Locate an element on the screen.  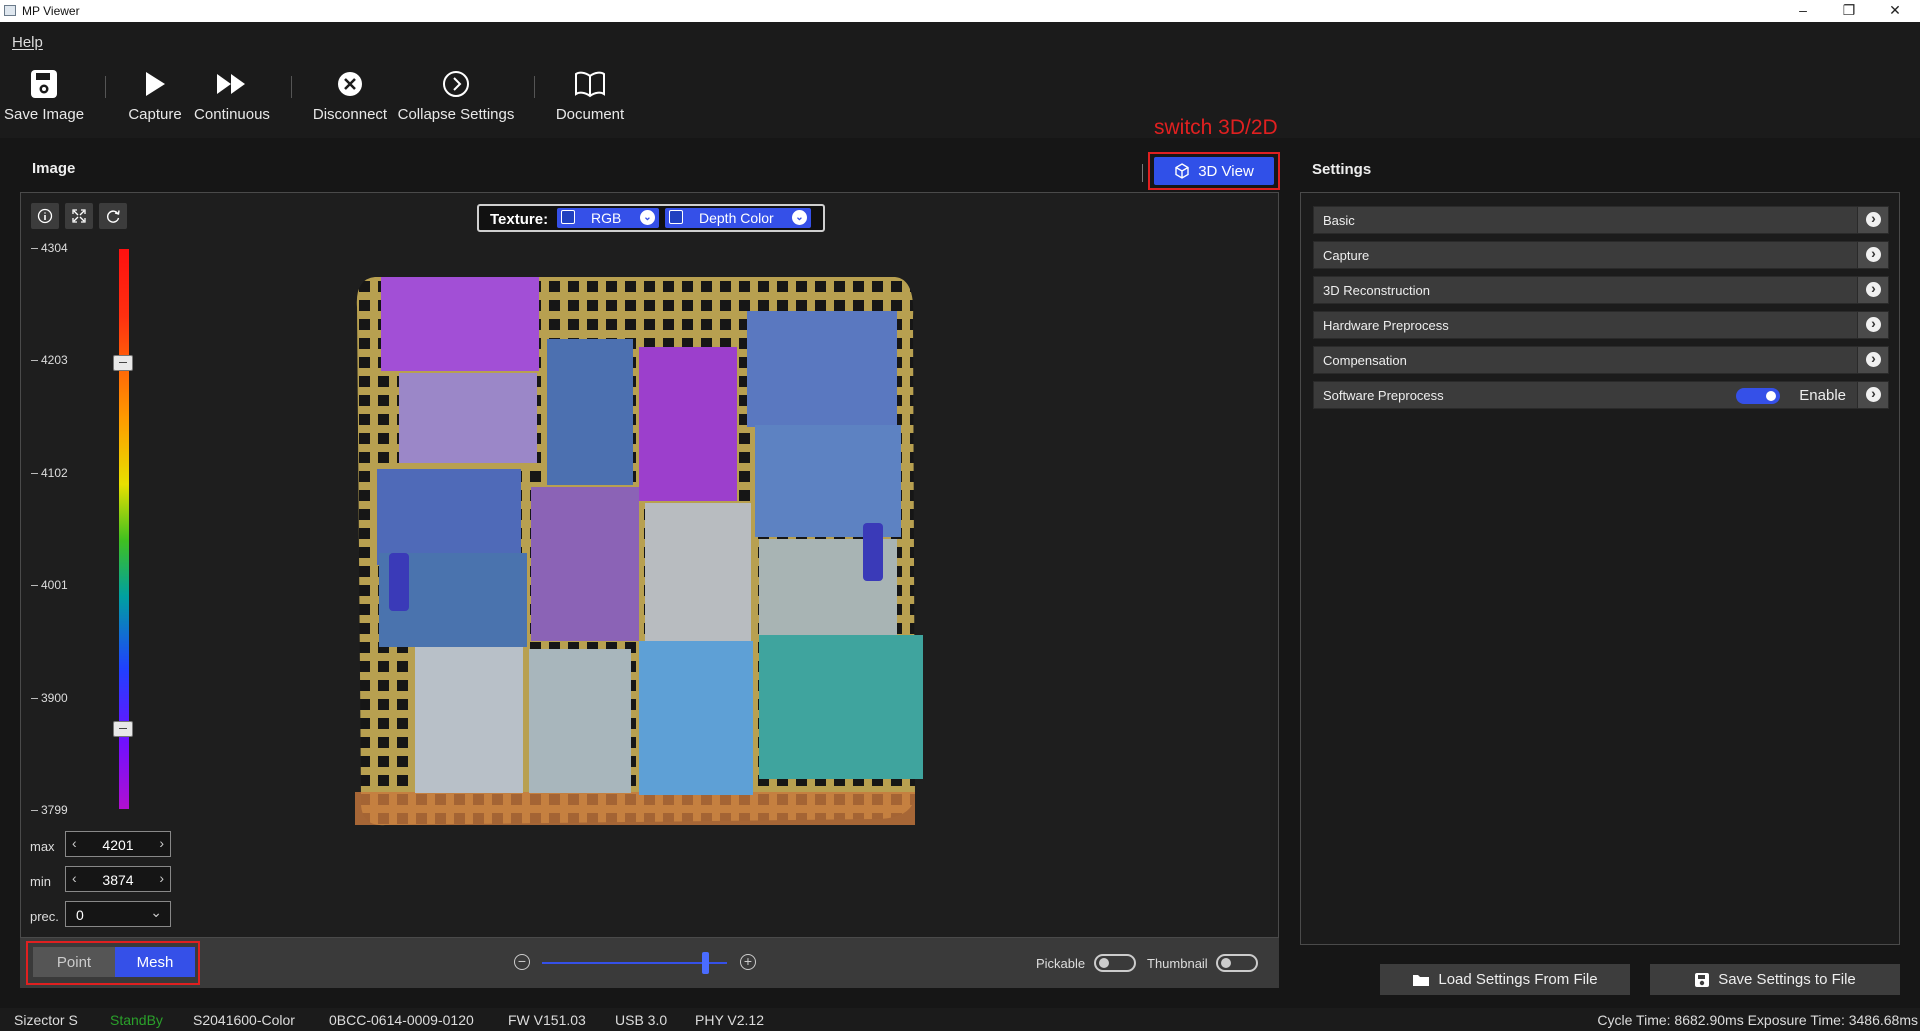
rgb-checkbox is located at coordinates (568, 217).